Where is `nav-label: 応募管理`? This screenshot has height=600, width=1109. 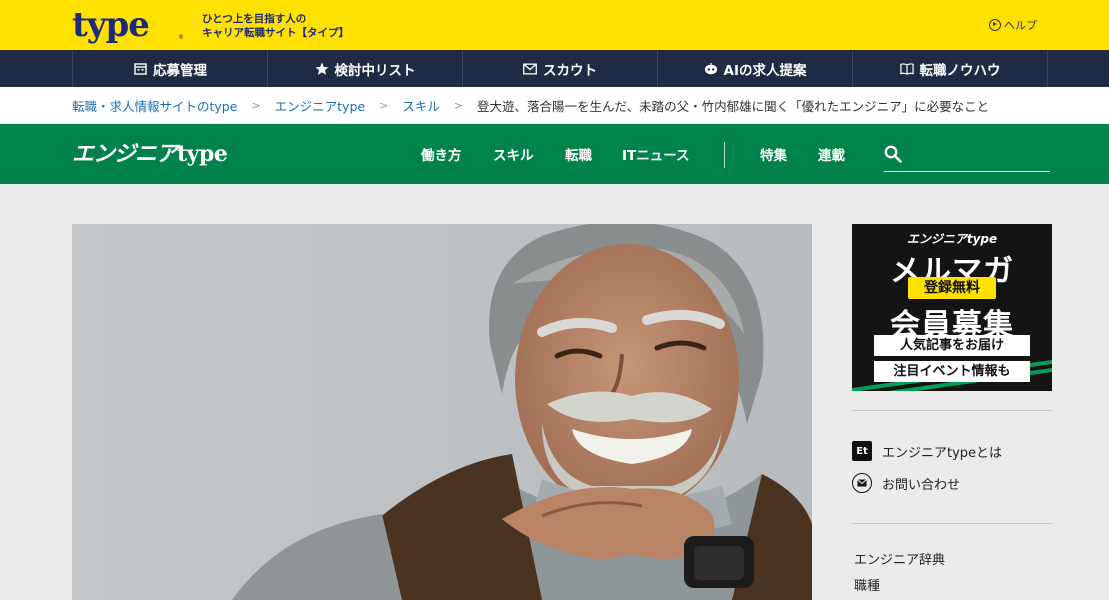 nav-label: 応募管理 is located at coordinates (180, 70).